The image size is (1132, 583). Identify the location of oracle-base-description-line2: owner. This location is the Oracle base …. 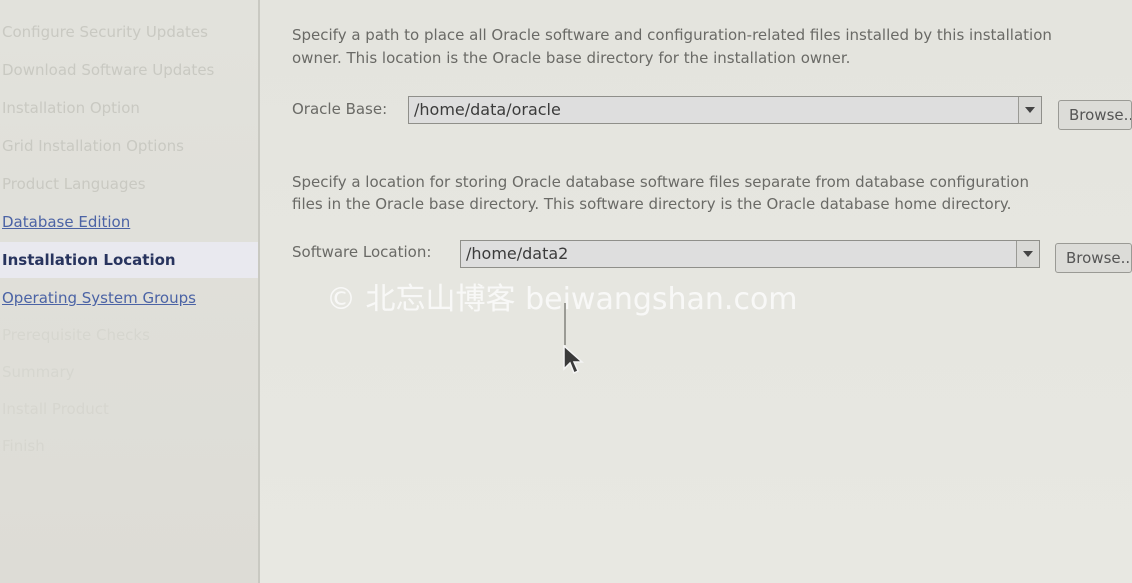
(571, 58).